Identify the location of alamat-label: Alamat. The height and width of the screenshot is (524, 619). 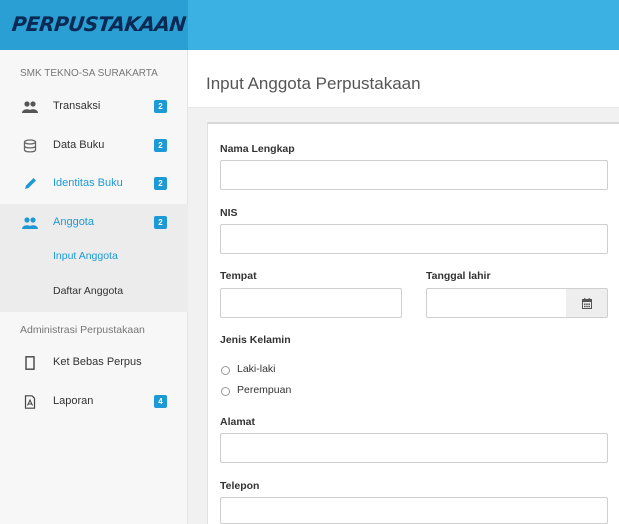
(238, 422).